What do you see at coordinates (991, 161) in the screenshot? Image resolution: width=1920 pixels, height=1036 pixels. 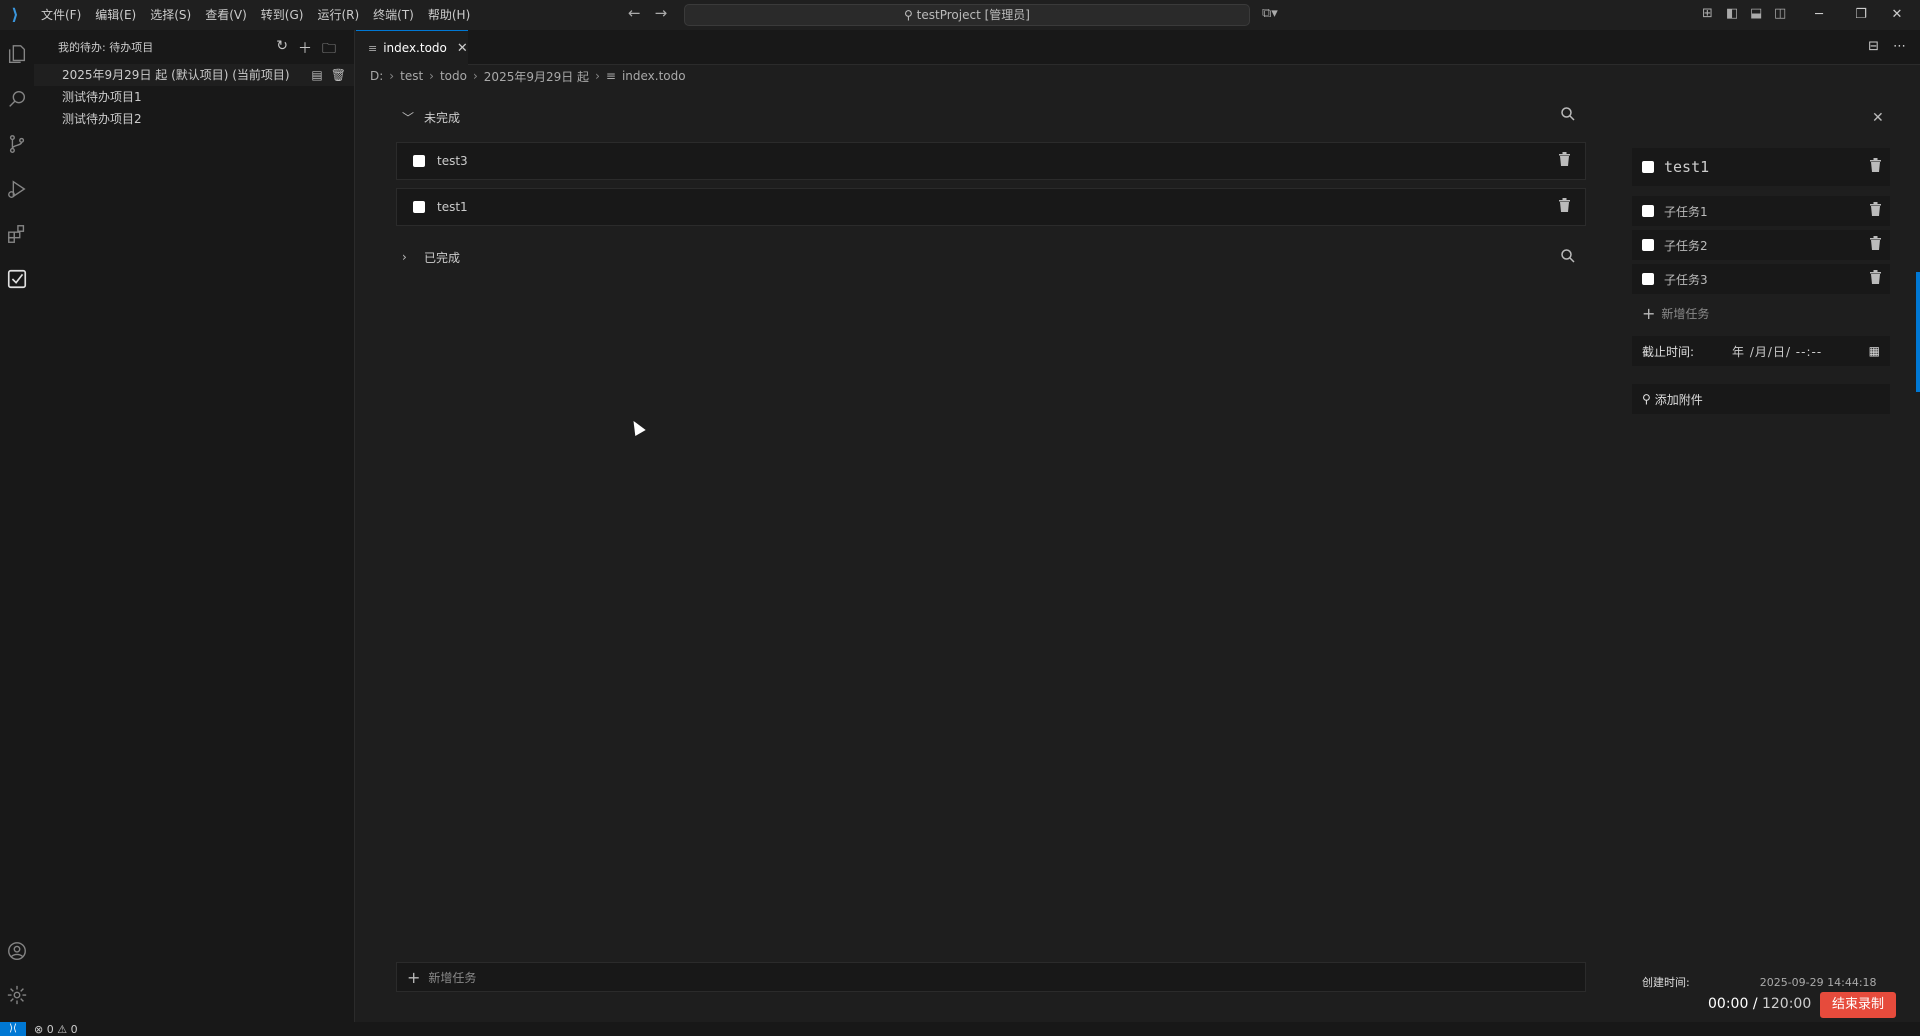 I see `task-row: test3` at bounding box center [991, 161].